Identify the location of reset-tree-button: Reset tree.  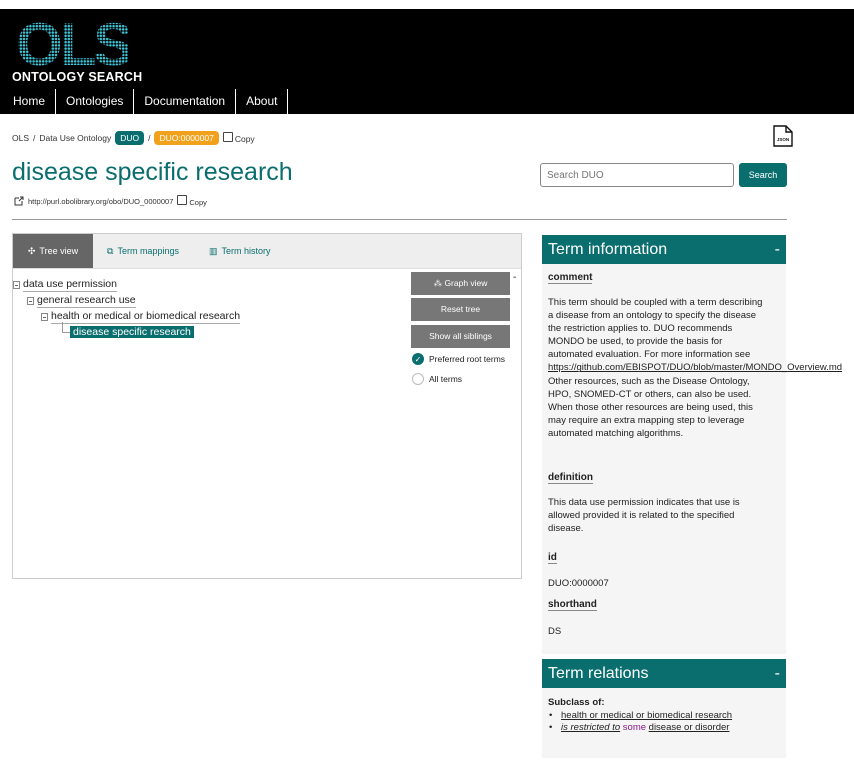
(460, 309).